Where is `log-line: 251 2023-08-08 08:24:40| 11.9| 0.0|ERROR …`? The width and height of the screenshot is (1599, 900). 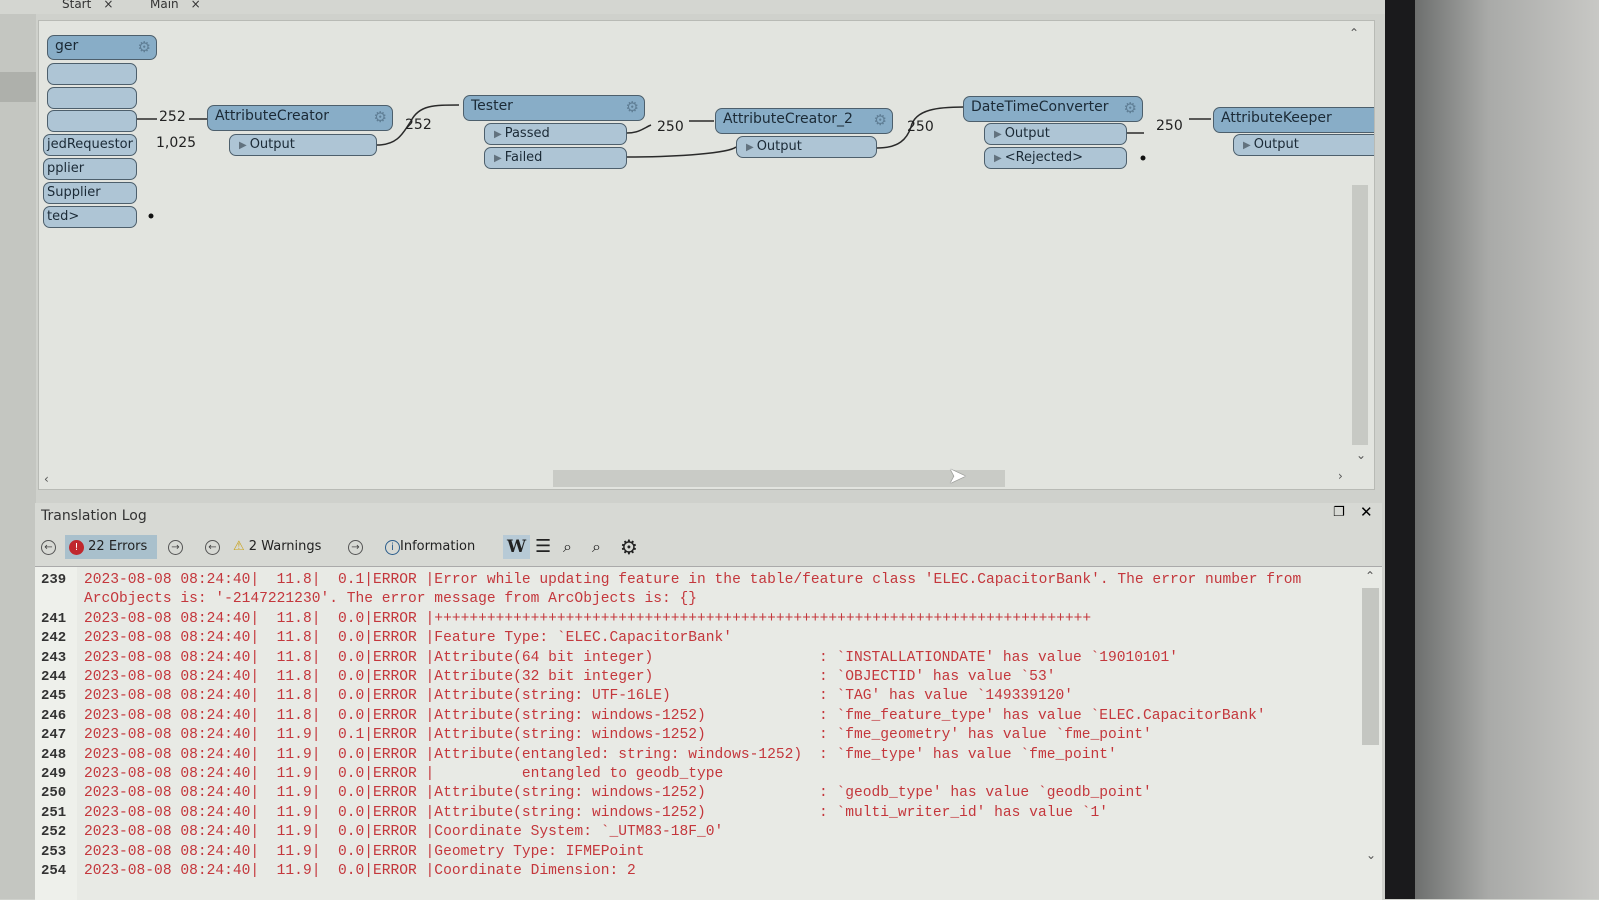 log-line: 251 2023-08-08 08:24:40| 11.9| 0.0|ERROR … is located at coordinates (700, 813).